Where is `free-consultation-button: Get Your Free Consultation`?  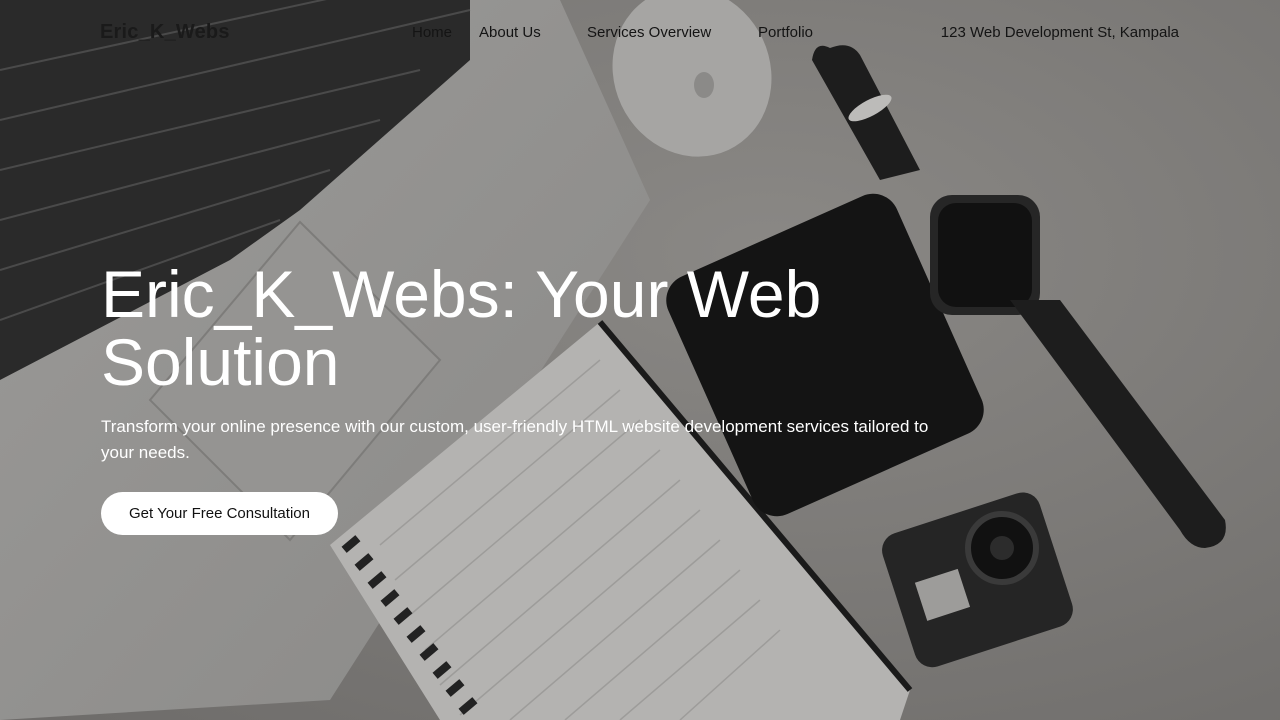
free-consultation-button: Get Your Free Consultation is located at coordinates (219, 513).